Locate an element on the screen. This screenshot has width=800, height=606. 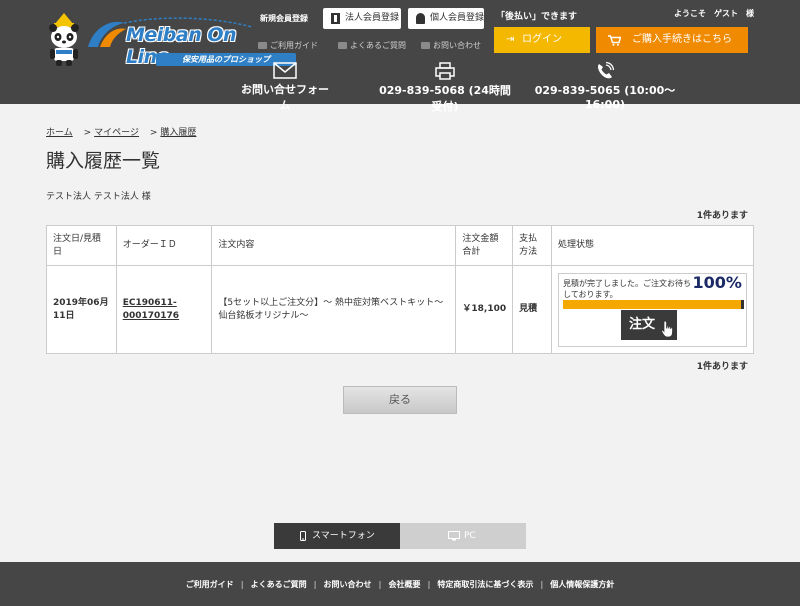
guide-link-label: ご利用ガイド is located at coordinates (294, 45).